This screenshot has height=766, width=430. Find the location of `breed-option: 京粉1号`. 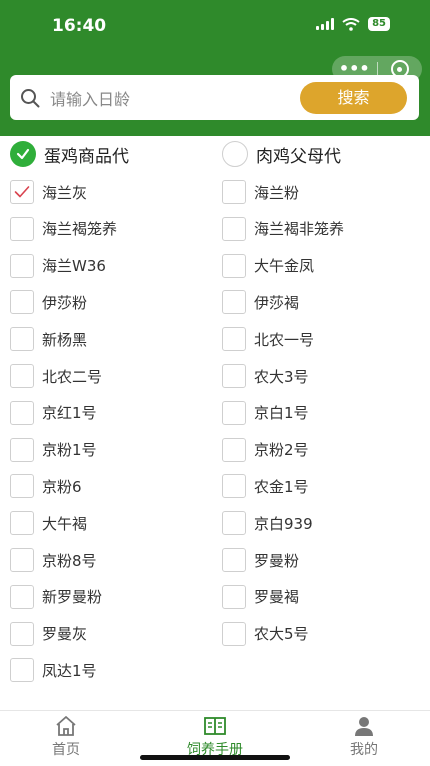

breed-option: 京粉1号 is located at coordinates (53, 449).